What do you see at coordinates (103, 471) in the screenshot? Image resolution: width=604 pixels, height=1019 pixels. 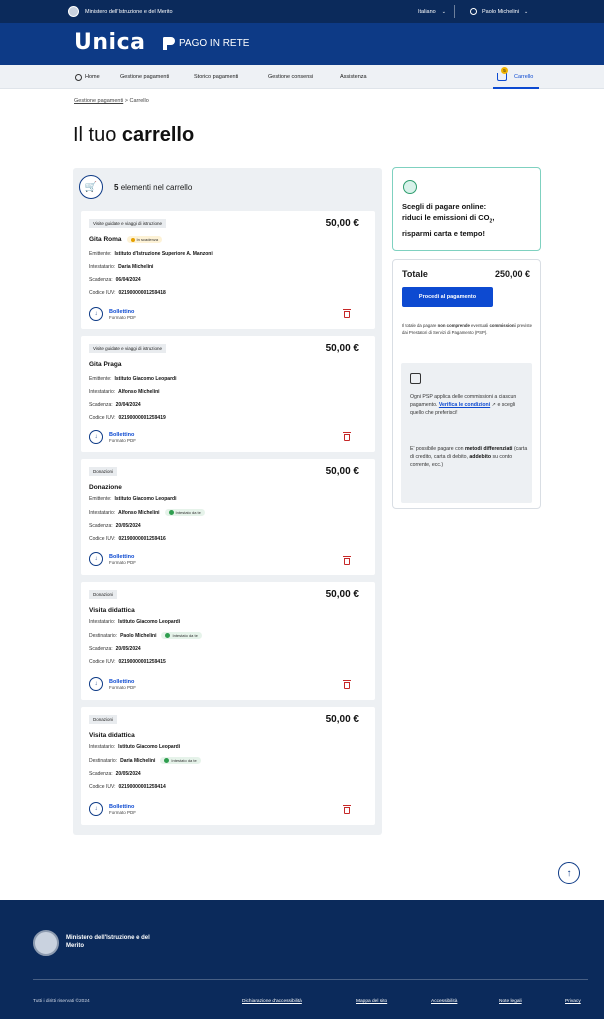 I see `category-tag: Donazioni` at bounding box center [103, 471].